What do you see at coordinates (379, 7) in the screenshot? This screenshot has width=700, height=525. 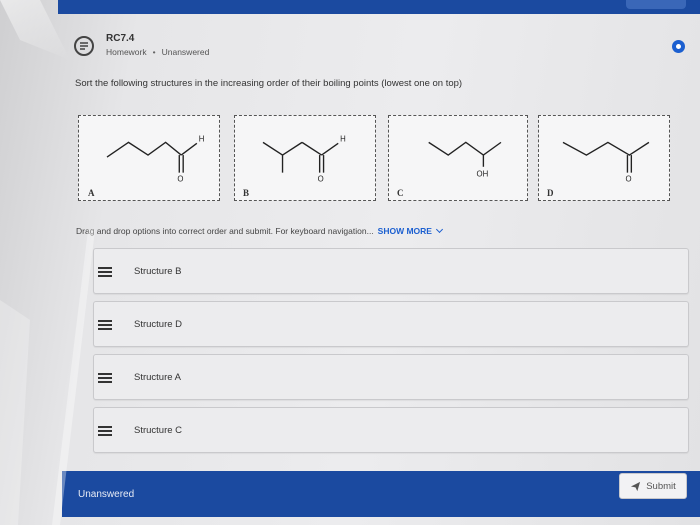 I see `top-nav-bar` at bounding box center [379, 7].